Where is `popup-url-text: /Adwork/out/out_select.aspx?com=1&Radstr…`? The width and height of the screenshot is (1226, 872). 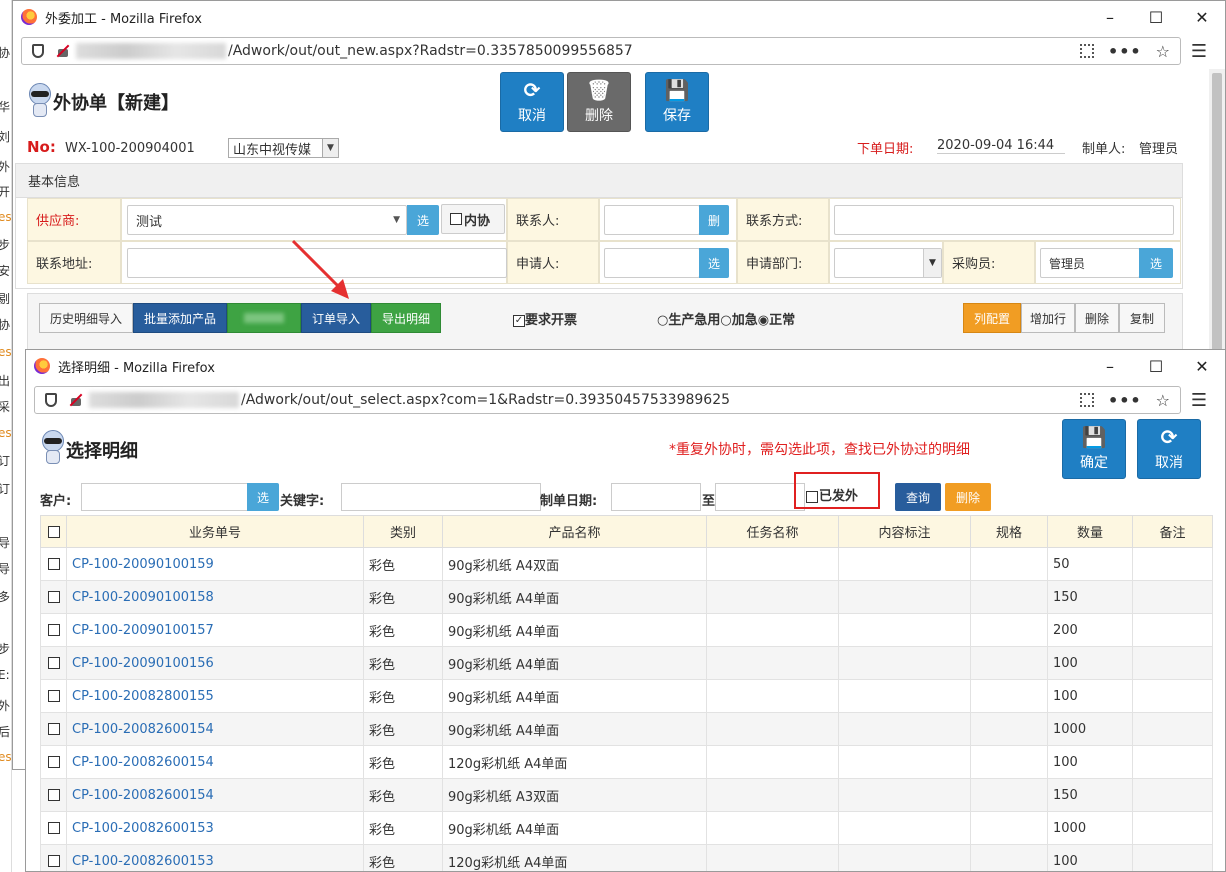 popup-url-text: /Adwork/out/out_select.aspx?com=1&Radstr… is located at coordinates (485, 400).